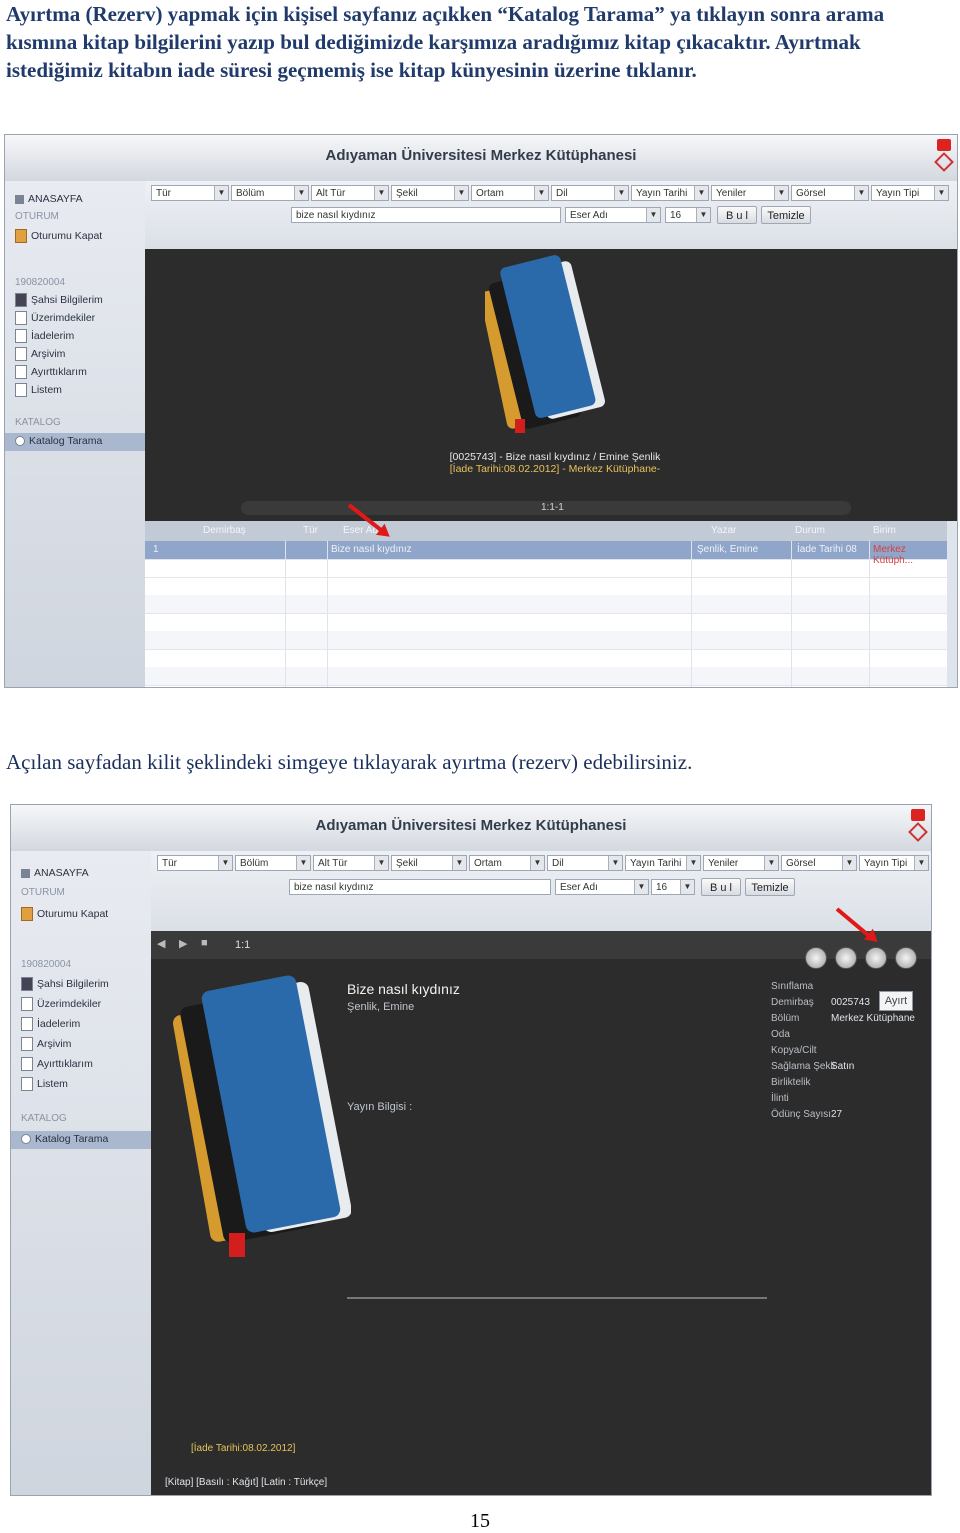 This screenshot has height=1533, width=960. What do you see at coordinates (481, 158) in the screenshot?
I see `app-header: Adıyaman Üniversitesi Merkez Kütüphanesi` at bounding box center [481, 158].